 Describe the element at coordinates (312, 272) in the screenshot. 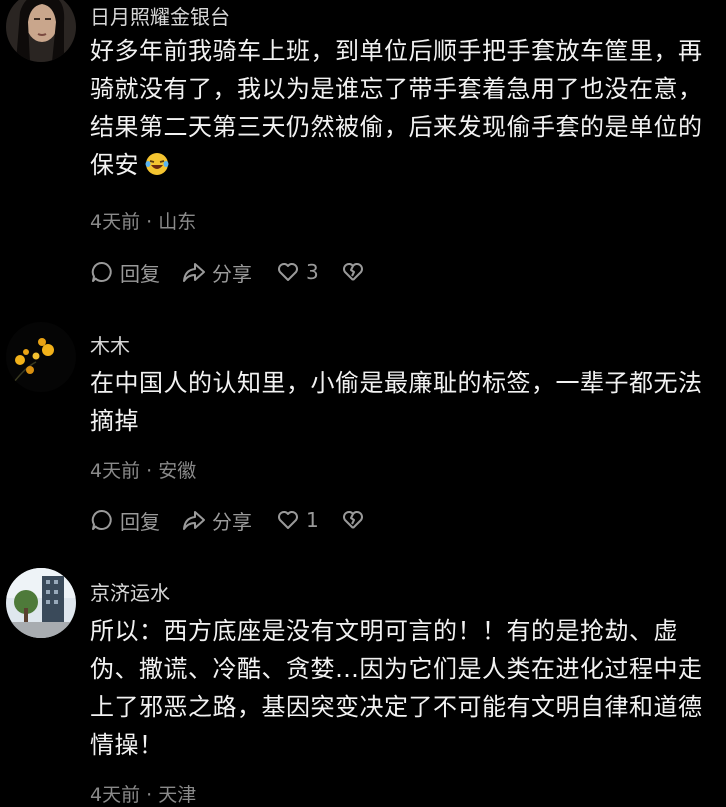

I see `like-count: 3` at that location.